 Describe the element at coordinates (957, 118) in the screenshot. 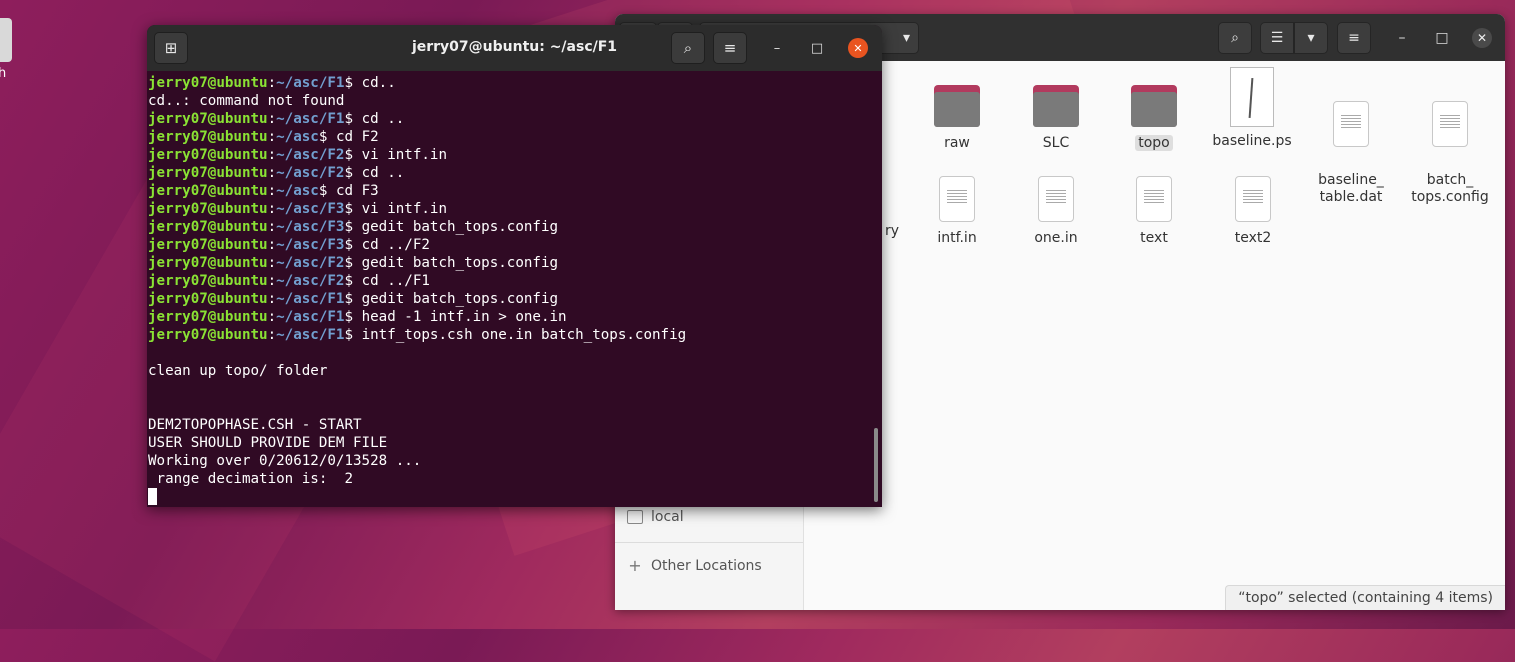

I see `folder-item-raw: raw` at that location.